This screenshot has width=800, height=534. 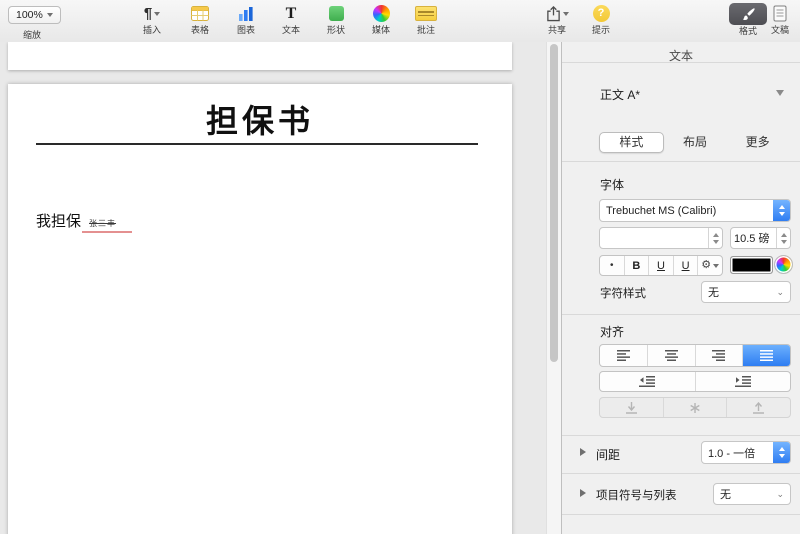 I want to click on text-options-gear-button: ⚙, so click(x=709, y=265).